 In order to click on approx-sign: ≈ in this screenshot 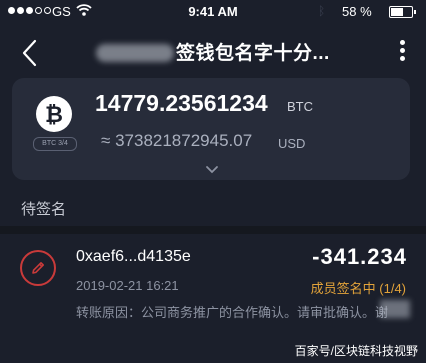, I will do `click(106, 140)`.